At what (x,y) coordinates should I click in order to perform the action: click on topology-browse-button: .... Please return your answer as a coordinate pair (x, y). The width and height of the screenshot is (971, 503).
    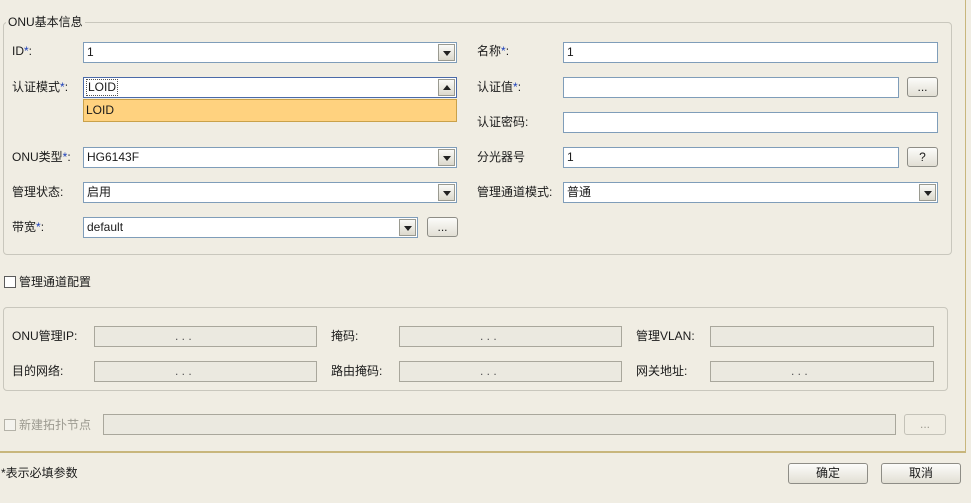
    Looking at the image, I should click on (925, 424).